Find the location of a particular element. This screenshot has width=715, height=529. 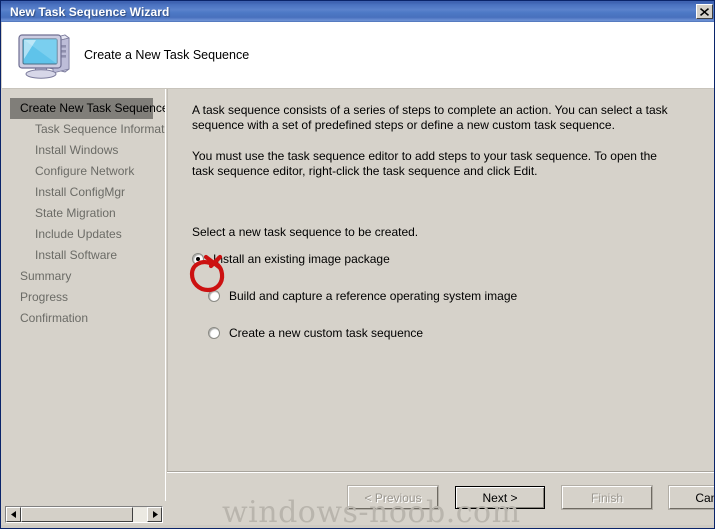

window-bottom-strip is located at coordinates (357, 526).